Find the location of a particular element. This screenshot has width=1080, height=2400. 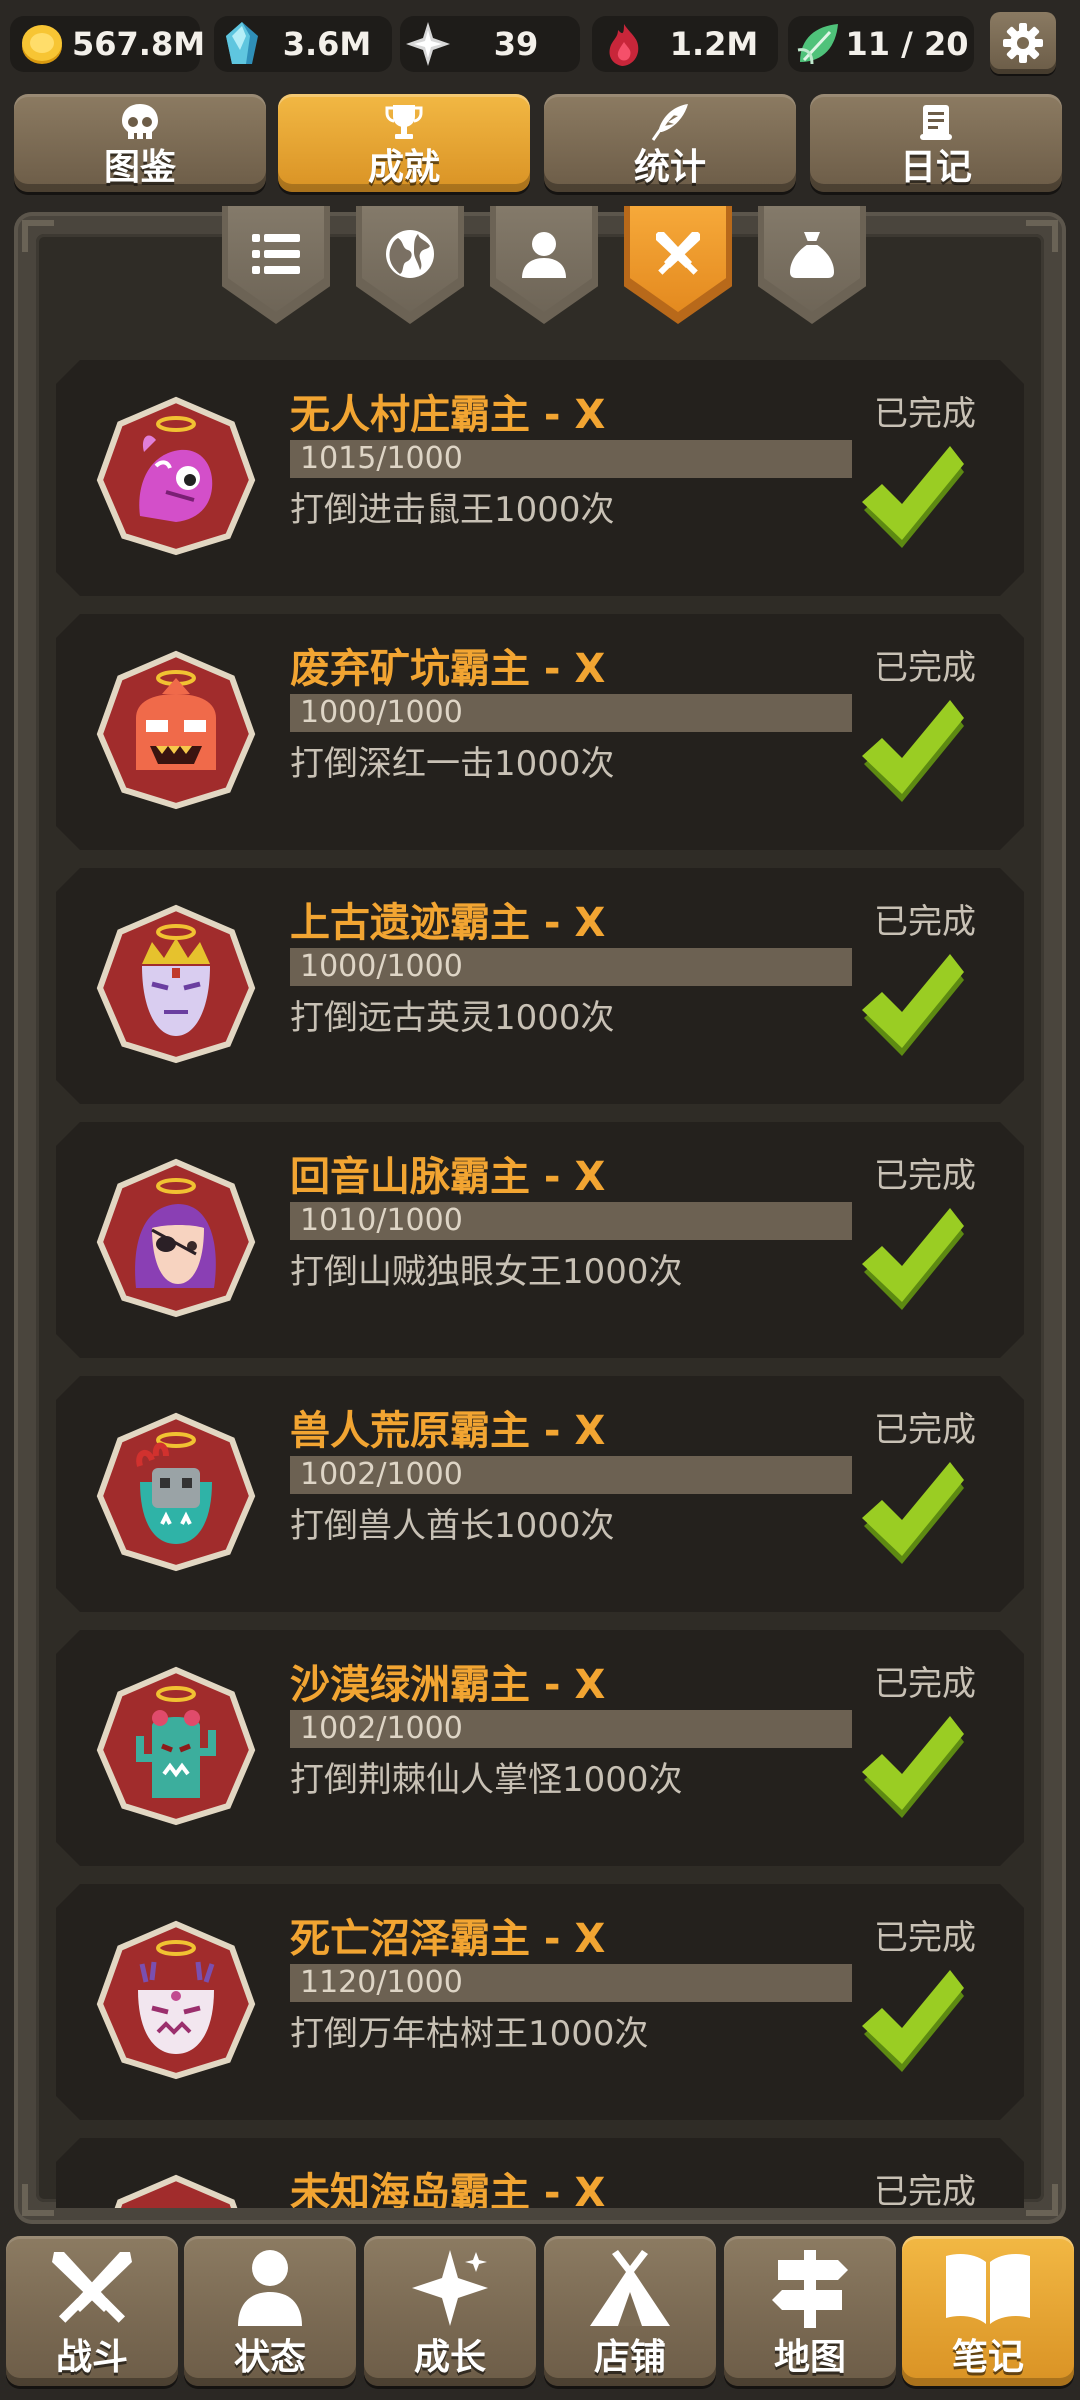

achievement-card: 无人村庄霸主 - X 1015/1000 打倒进击鼠王1000次 已完成 is located at coordinates (540, 478).